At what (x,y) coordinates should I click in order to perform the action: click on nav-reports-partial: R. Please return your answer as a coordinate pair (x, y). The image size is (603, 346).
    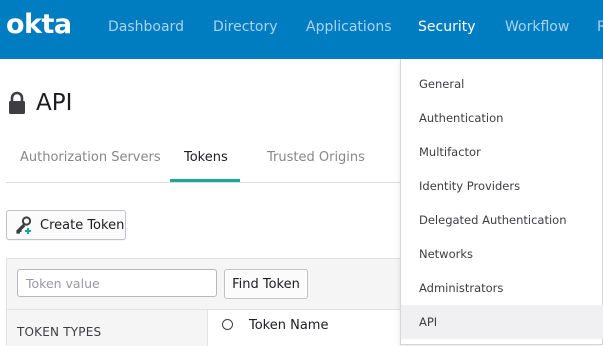
    Looking at the image, I should click on (600, 27).